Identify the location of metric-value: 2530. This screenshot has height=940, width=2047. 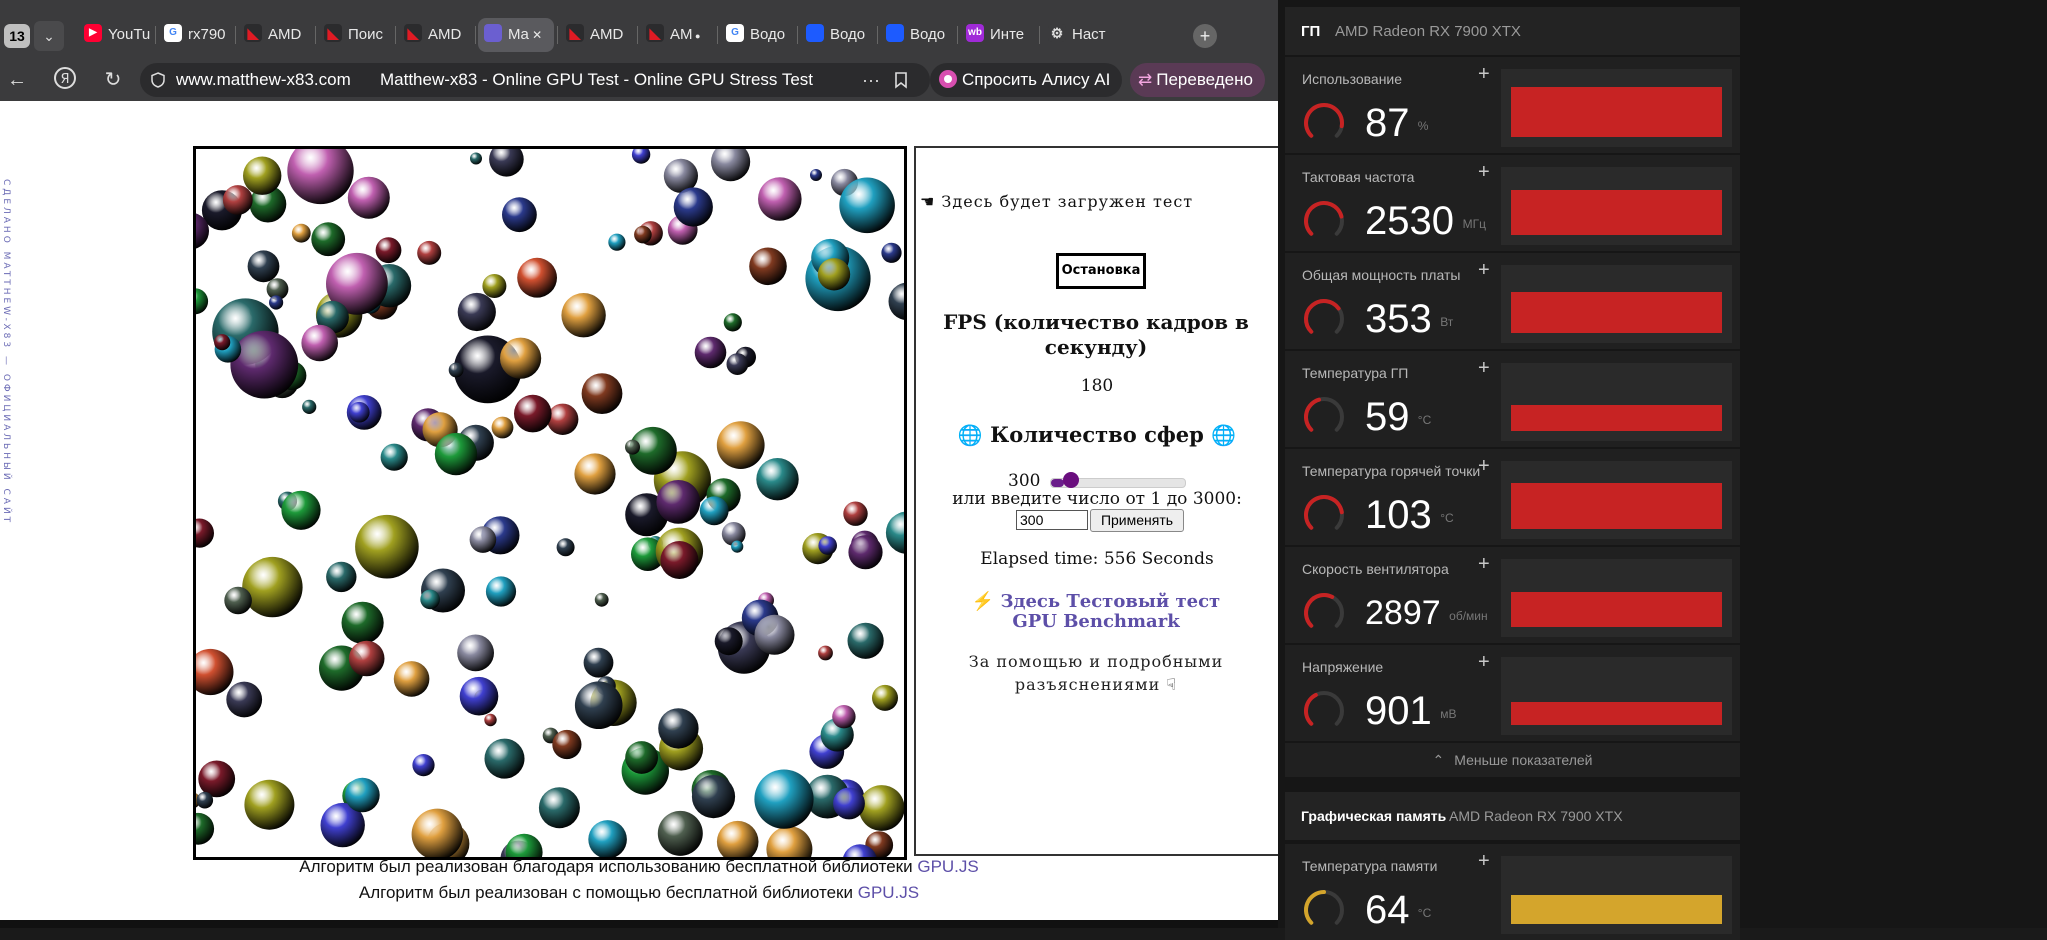
(1409, 221).